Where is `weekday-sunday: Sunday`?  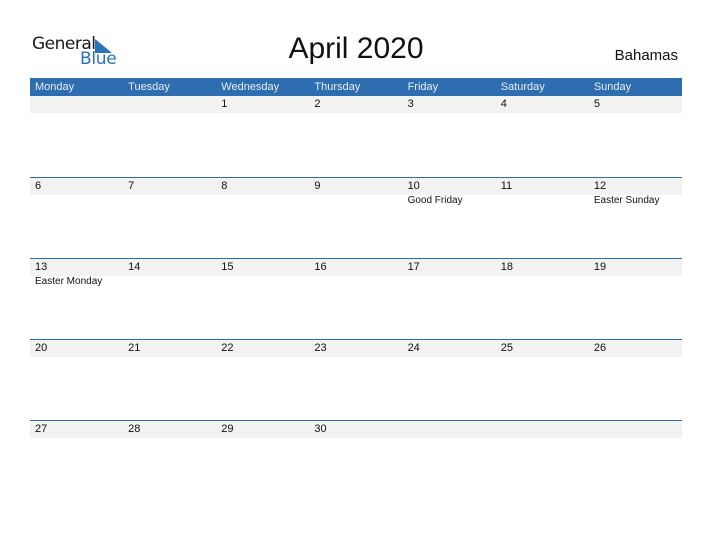 weekday-sunday: Sunday is located at coordinates (612, 87).